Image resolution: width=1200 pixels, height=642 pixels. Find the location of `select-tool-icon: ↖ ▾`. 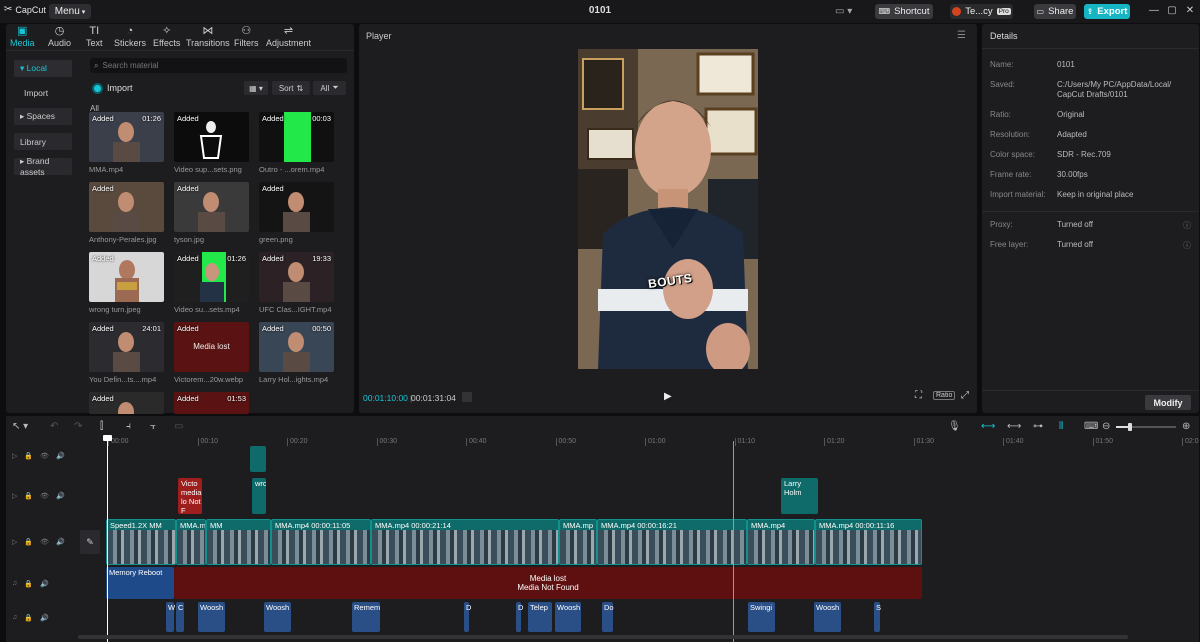

select-tool-icon: ↖ ▾ is located at coordinates (20, 426).